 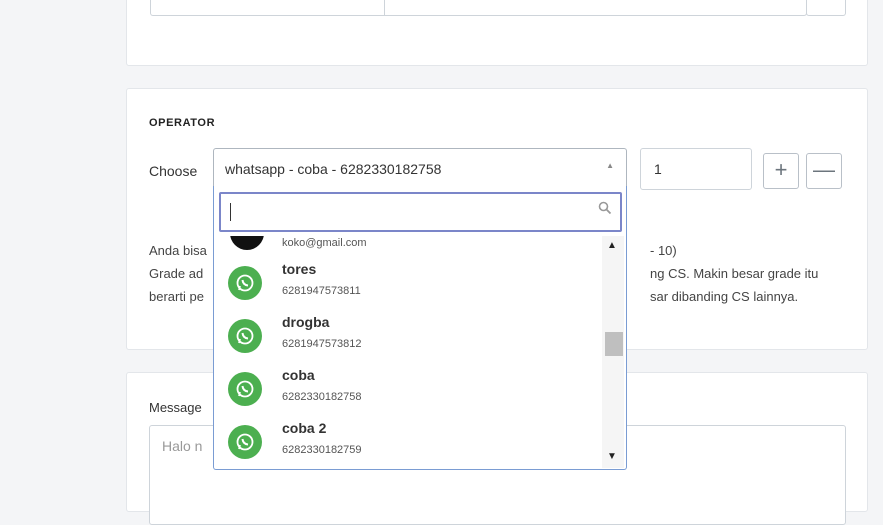 What do you see at coordinates (173, 171) in the screenshot?
I see `choose-label: Choose` at bounding box center [173, 171].